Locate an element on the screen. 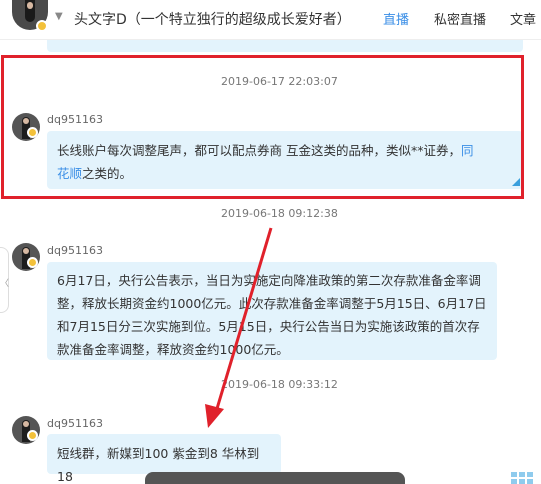  grid-icon is located at coordinates (522, 477).